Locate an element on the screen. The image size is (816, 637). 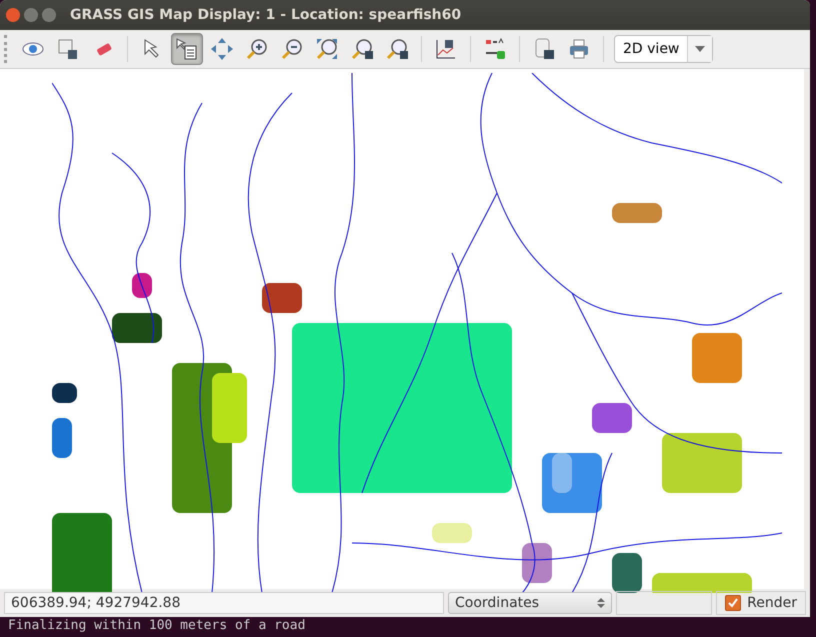
mode-dropdown: Coordinates is located at coordinates (530, 603).